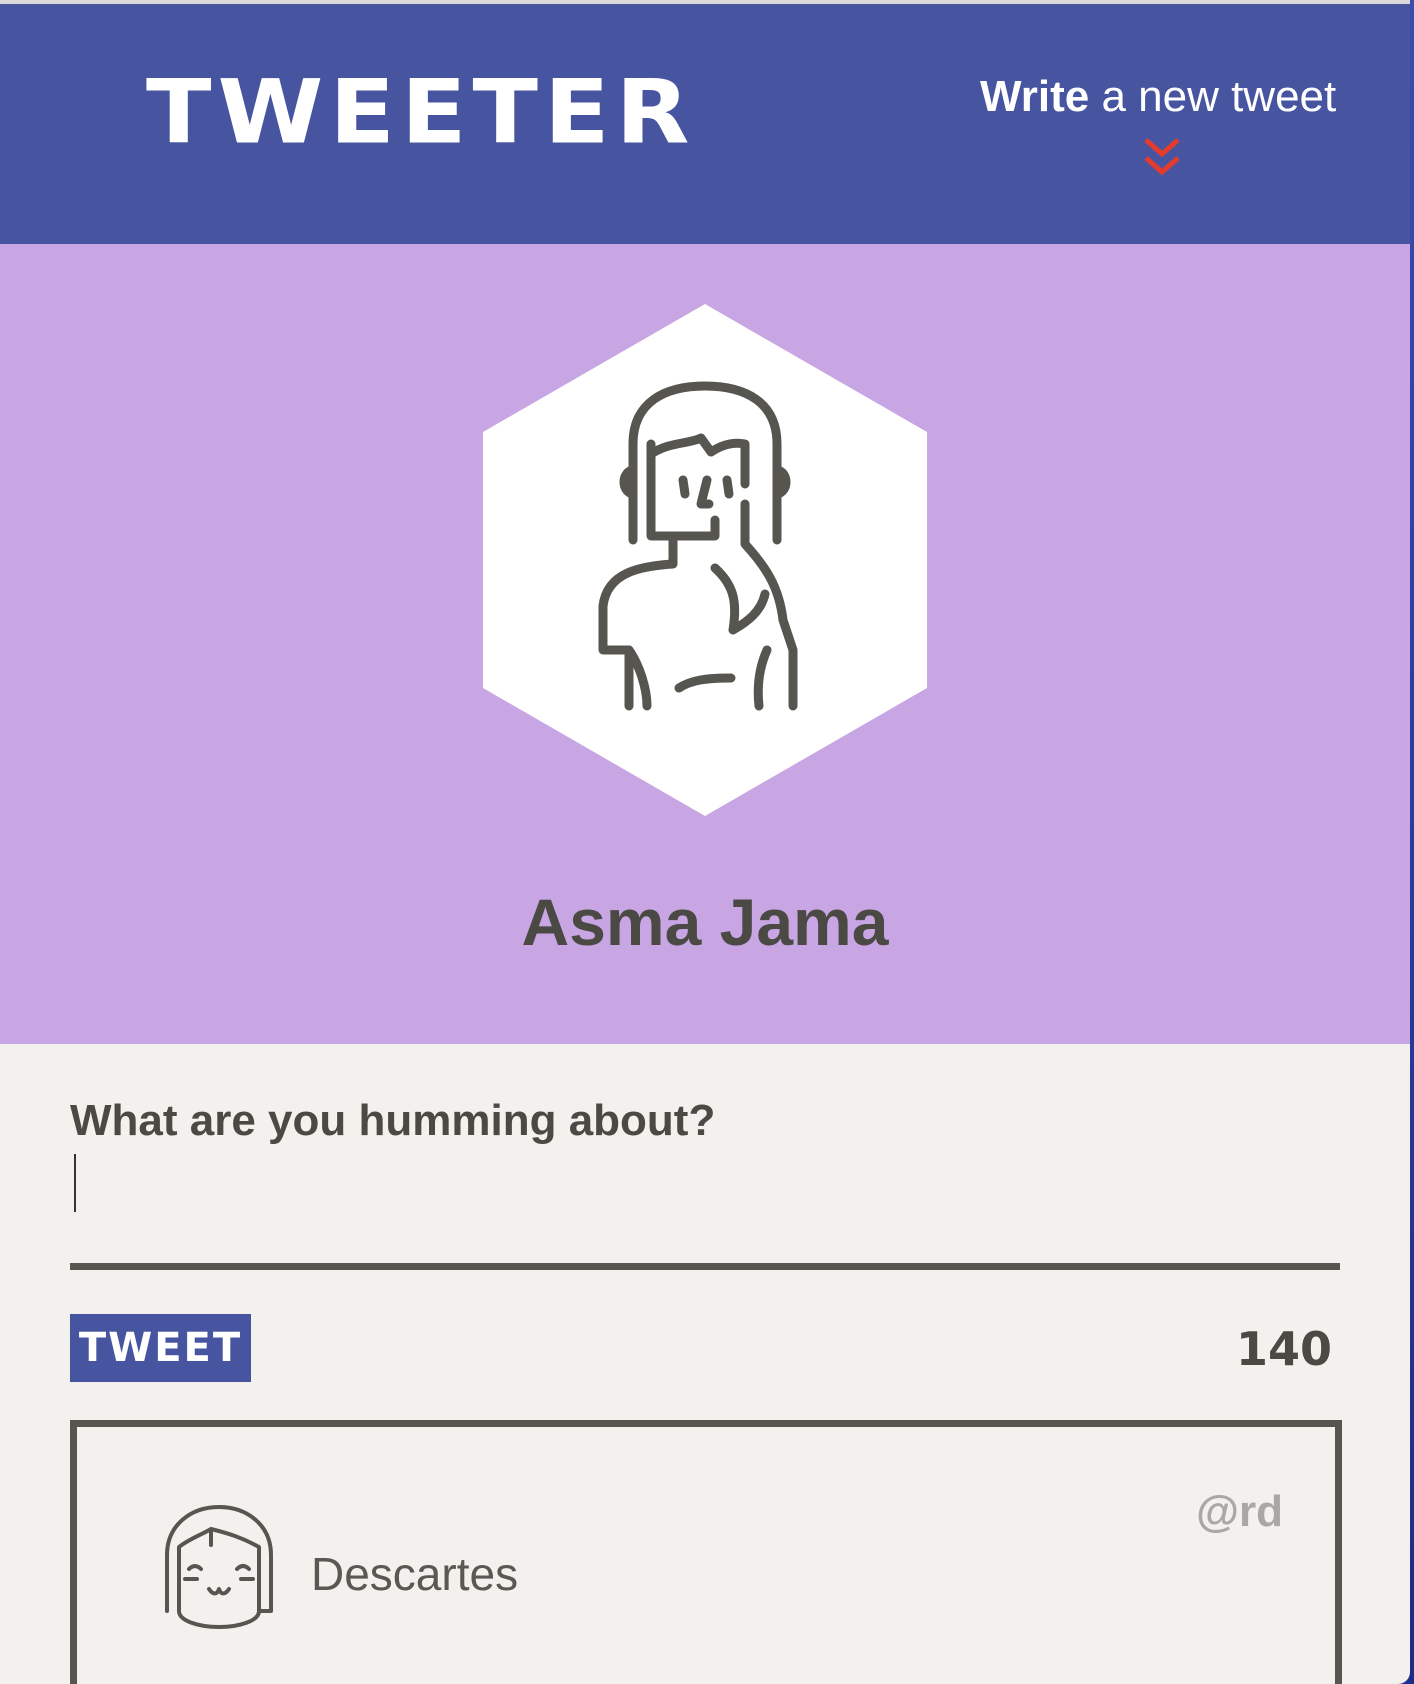 Image resolution: width=1414 pixels, height=1684 pixels. What do you see at coordinates (1035, 96) in the screenshot?
I see `compose-toggle-bold: Write` at bounding box center [1035, 96].